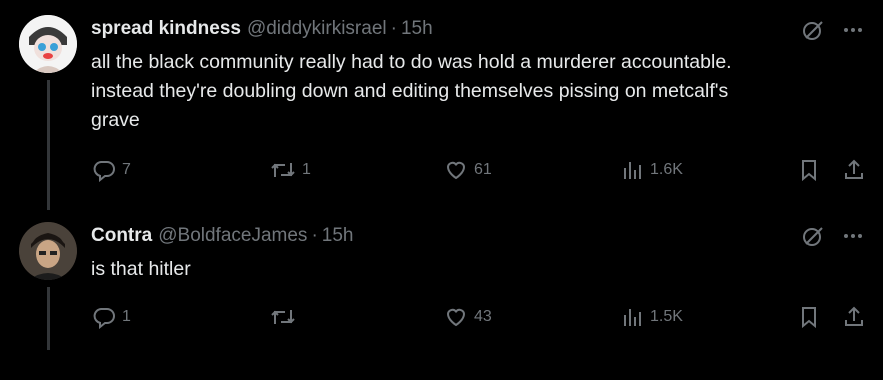 This screenshot has width=883, height=380. I want to click on handle: @diddykirkisrael, so click(317, 29).